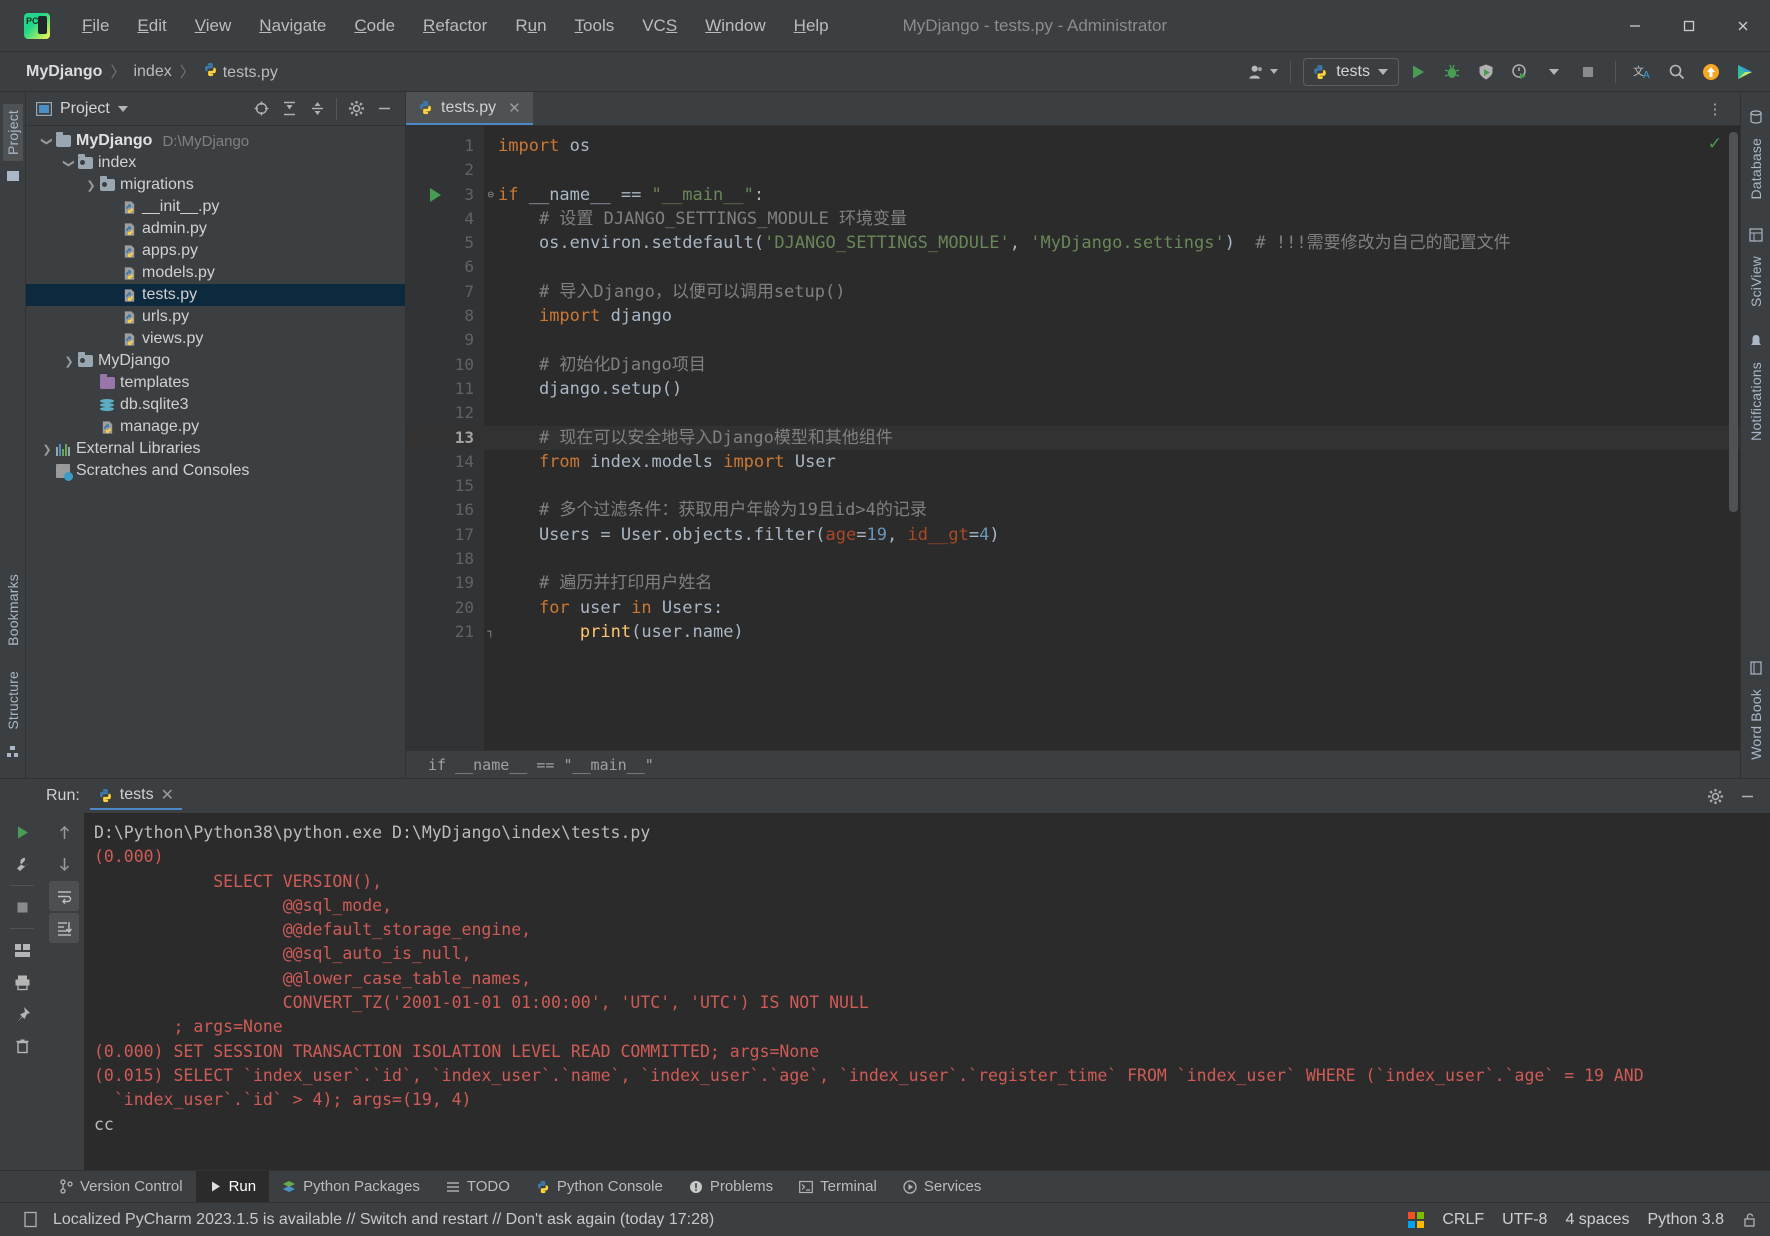  What do you see at coordinates (838, 1186) in the screenshot?
I see `bottom-tab-terminal: Terminal` at bounding box center [838, 1186].